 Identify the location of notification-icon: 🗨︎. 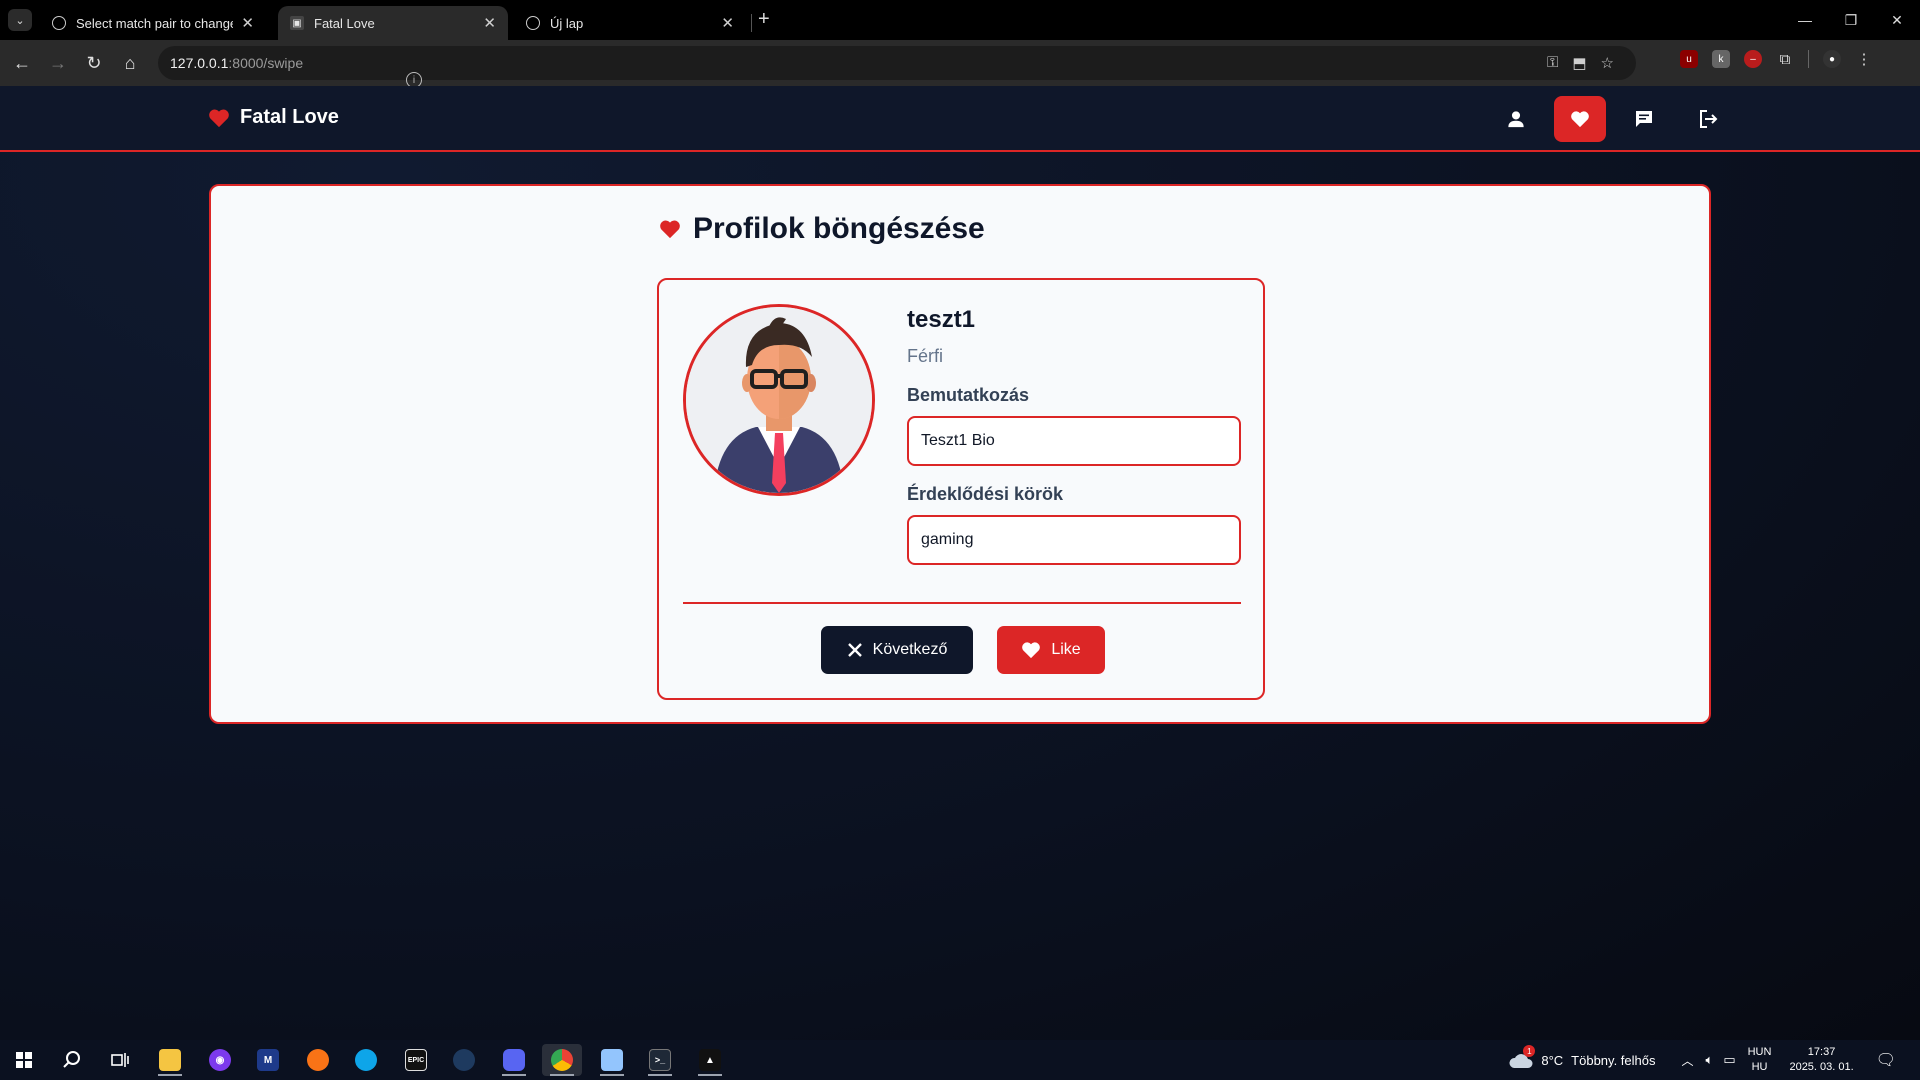
(1886, 1060).